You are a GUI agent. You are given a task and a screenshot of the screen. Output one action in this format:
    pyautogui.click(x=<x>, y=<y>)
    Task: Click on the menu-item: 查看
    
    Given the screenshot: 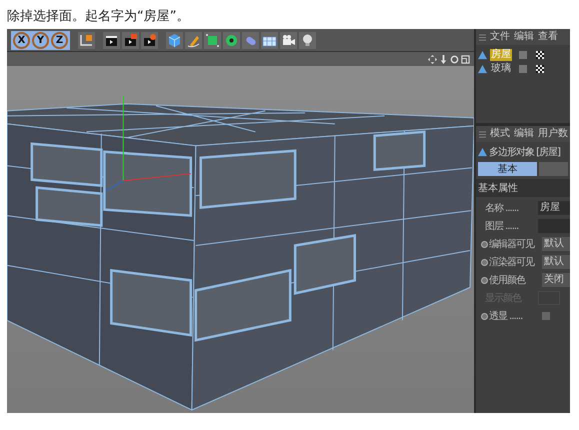 What is the action you would take?
    pyautogui.click(x=548, y=37)
    